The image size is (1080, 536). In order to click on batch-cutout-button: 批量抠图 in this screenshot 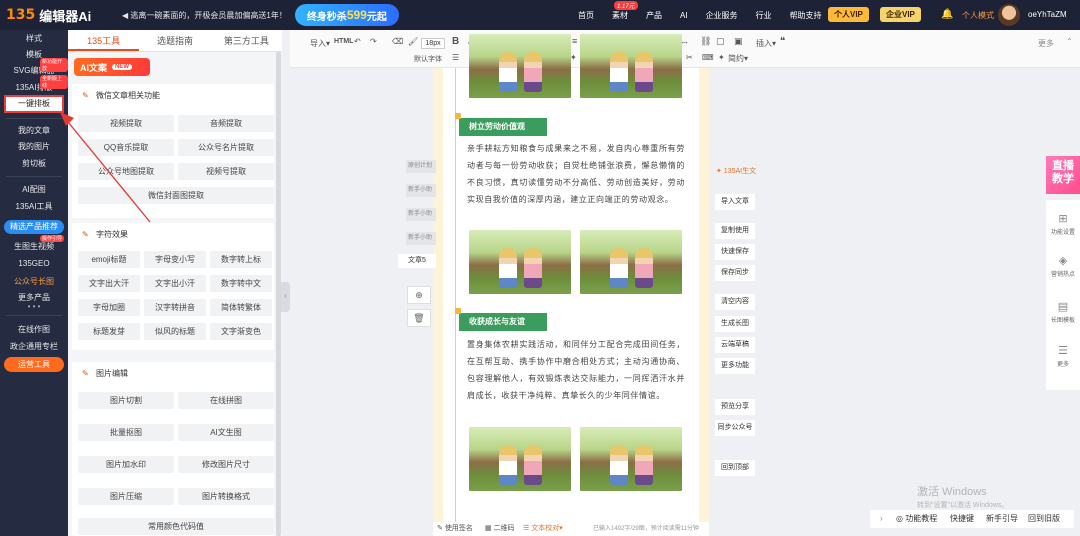, I will do `click(126, 432)`.